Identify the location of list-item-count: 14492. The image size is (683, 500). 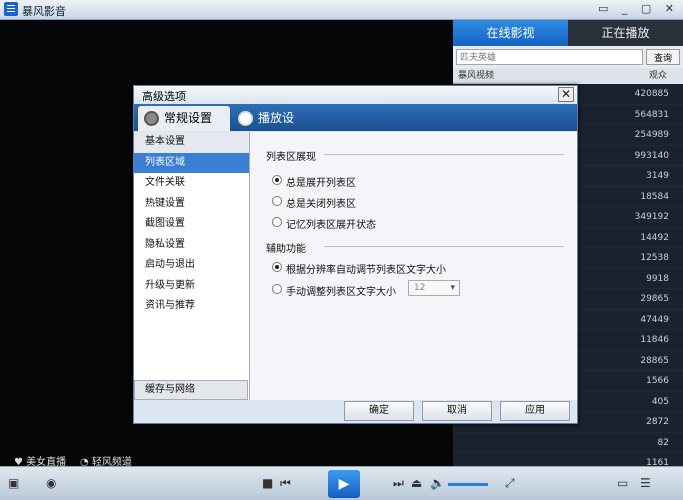
(654, 238).